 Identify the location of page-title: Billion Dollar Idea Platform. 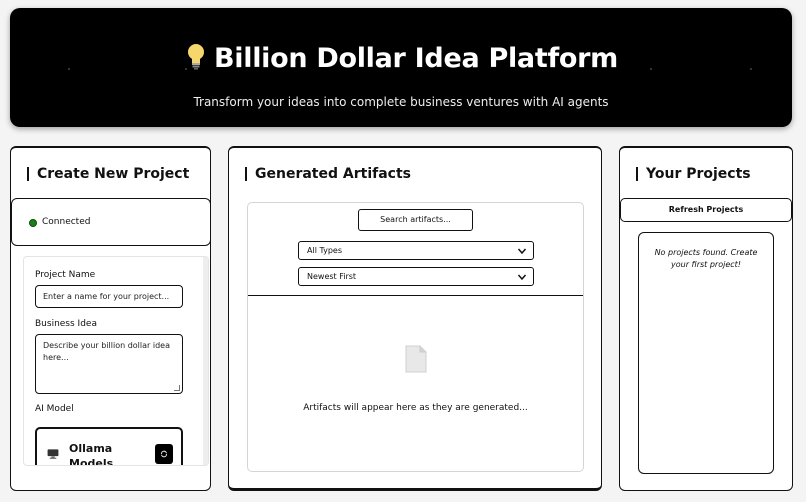
(401, 58).